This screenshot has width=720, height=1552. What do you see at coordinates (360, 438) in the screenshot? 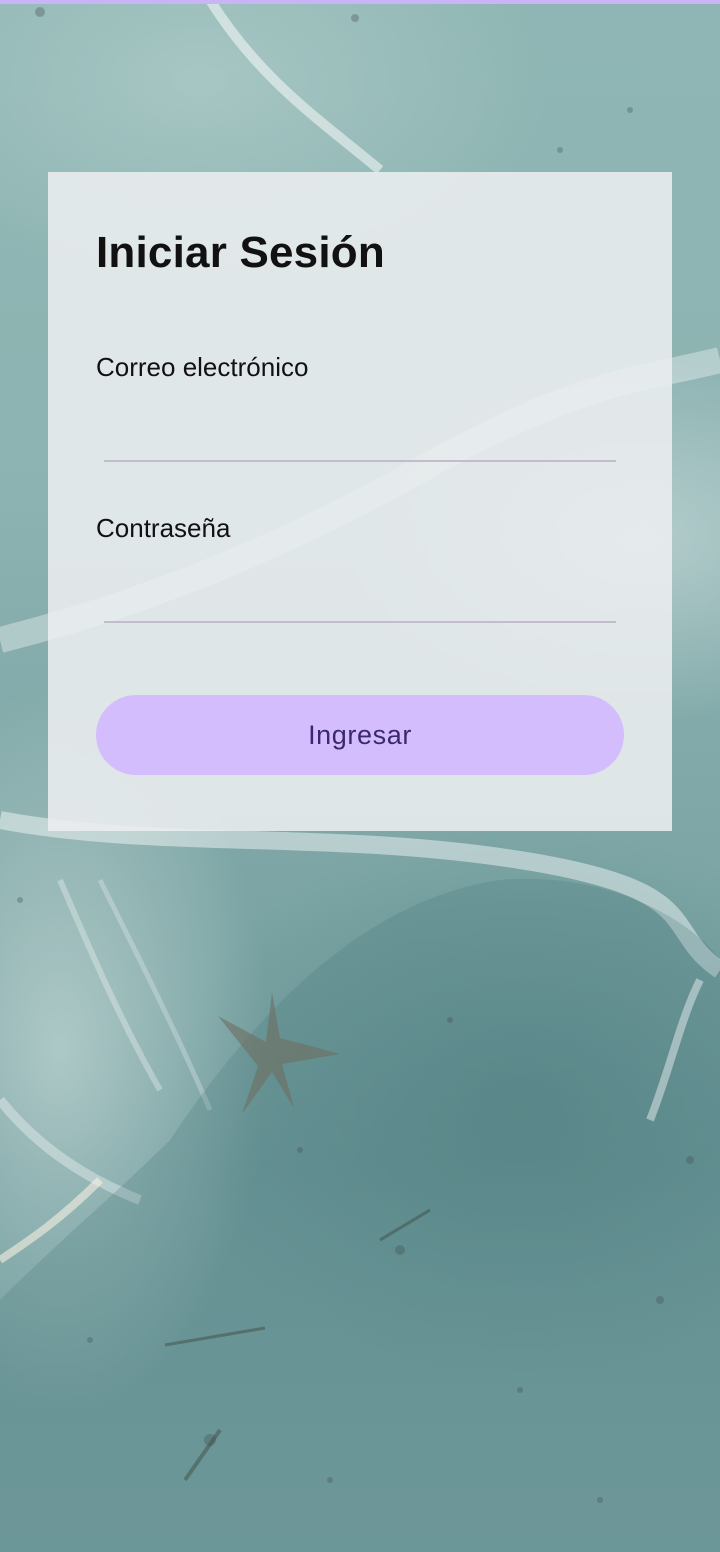
I see `email-field` at bounding box center [360, 438].